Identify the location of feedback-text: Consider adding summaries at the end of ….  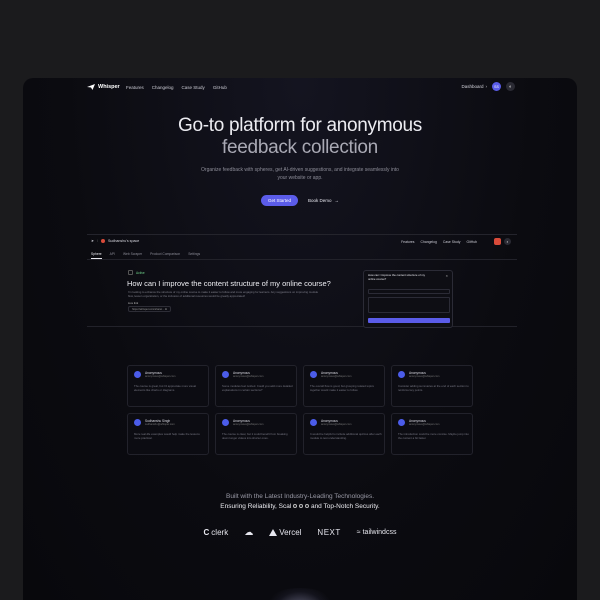
(433, 388).